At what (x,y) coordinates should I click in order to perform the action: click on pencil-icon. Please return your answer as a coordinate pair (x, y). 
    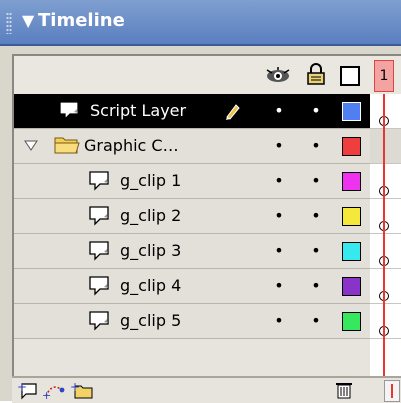
    Looking at the image, I should click on (233, 111).